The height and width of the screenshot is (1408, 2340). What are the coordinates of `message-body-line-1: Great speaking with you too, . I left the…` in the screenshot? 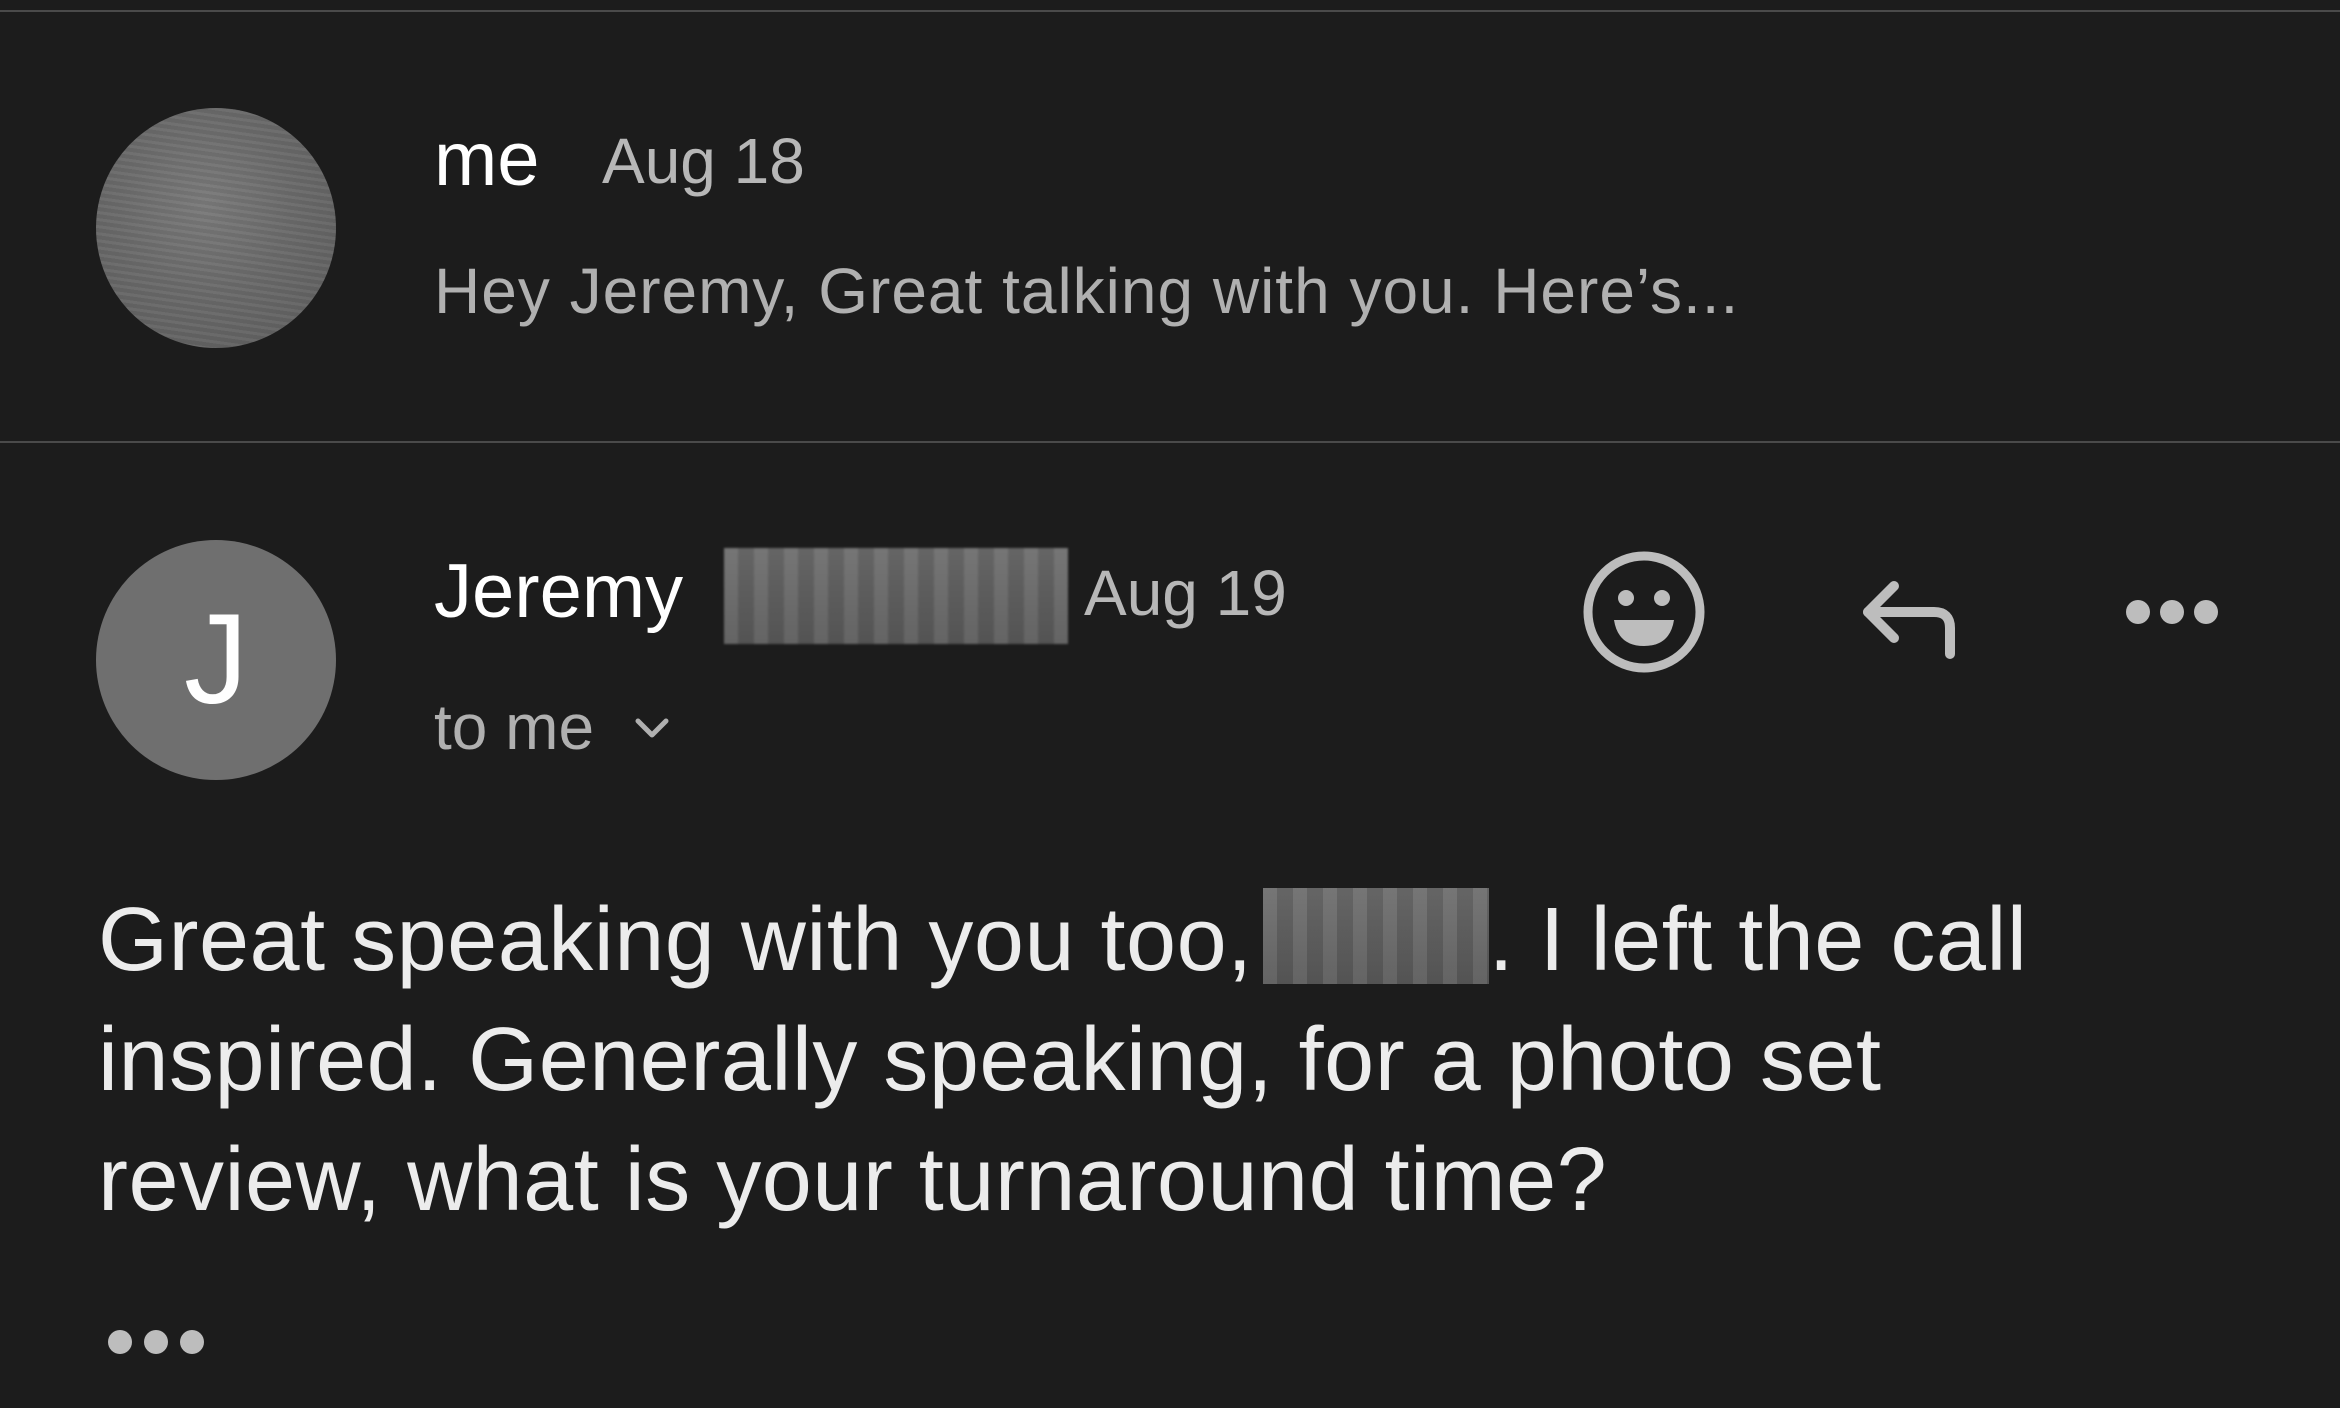 It's located at (1178, 940).